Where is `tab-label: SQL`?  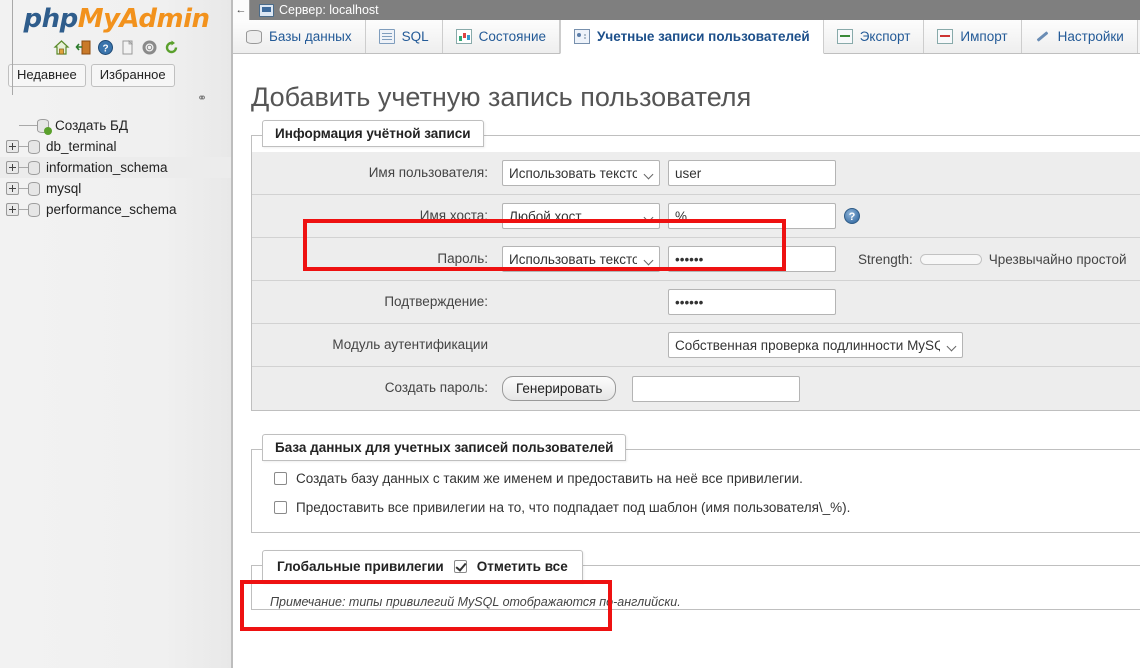
tab-label: SQL is located at coordinates (415, 36).